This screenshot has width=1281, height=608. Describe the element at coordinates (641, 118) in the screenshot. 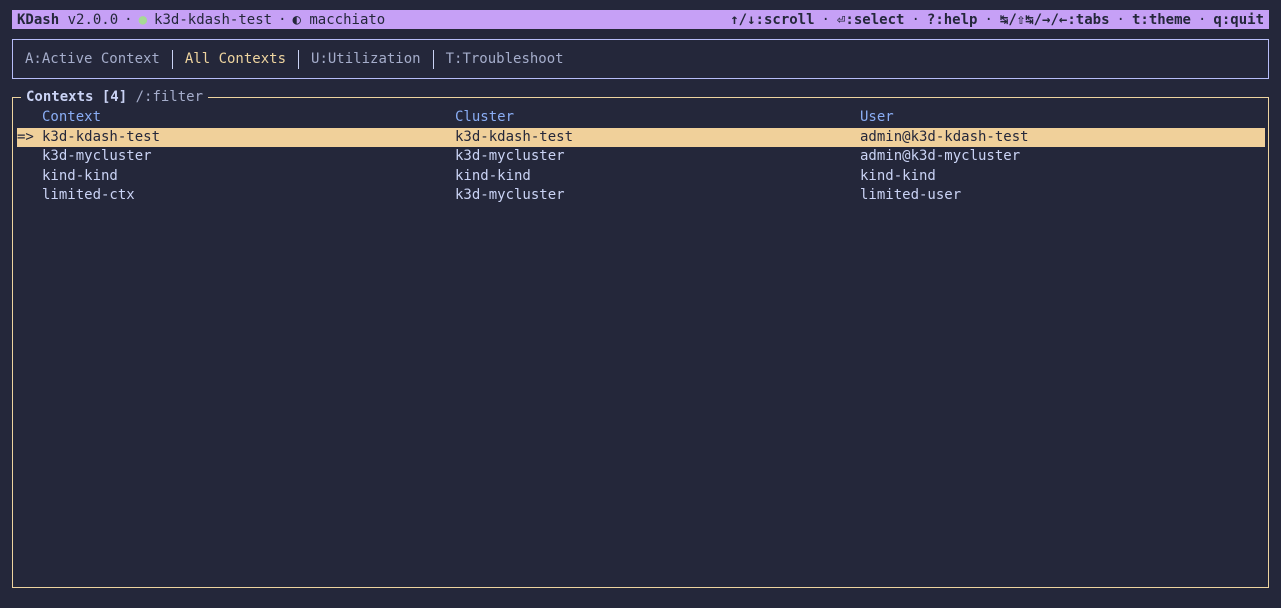

I see `table-header: Context Cluster User` at that location.